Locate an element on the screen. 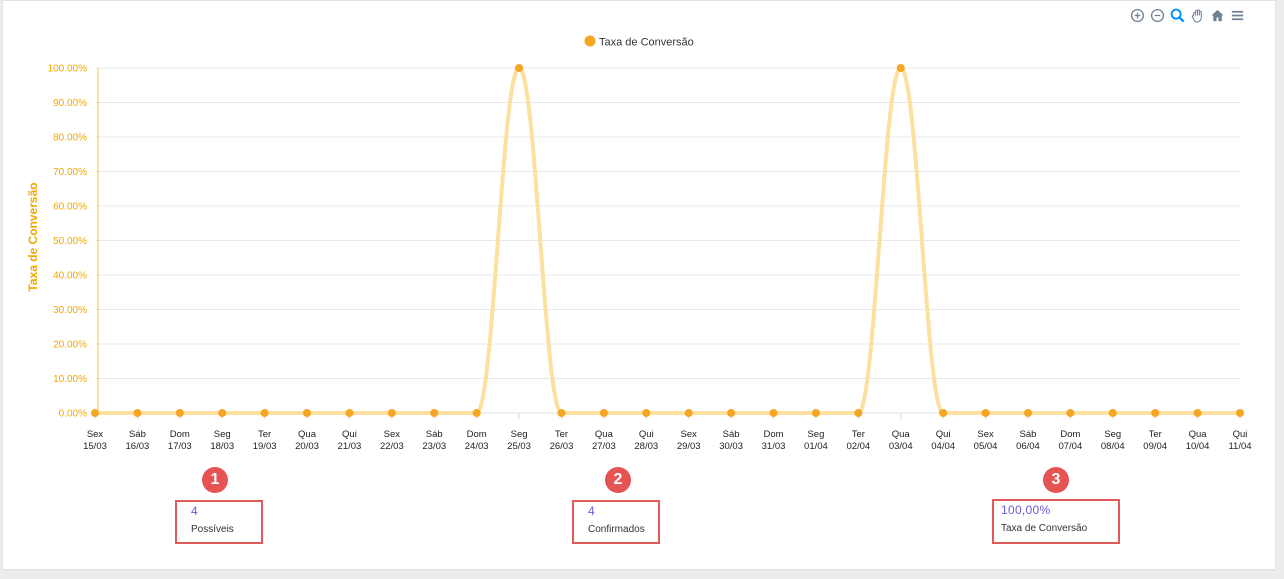  y-tick-label: 90.00% is located at coordinates (70, 103).